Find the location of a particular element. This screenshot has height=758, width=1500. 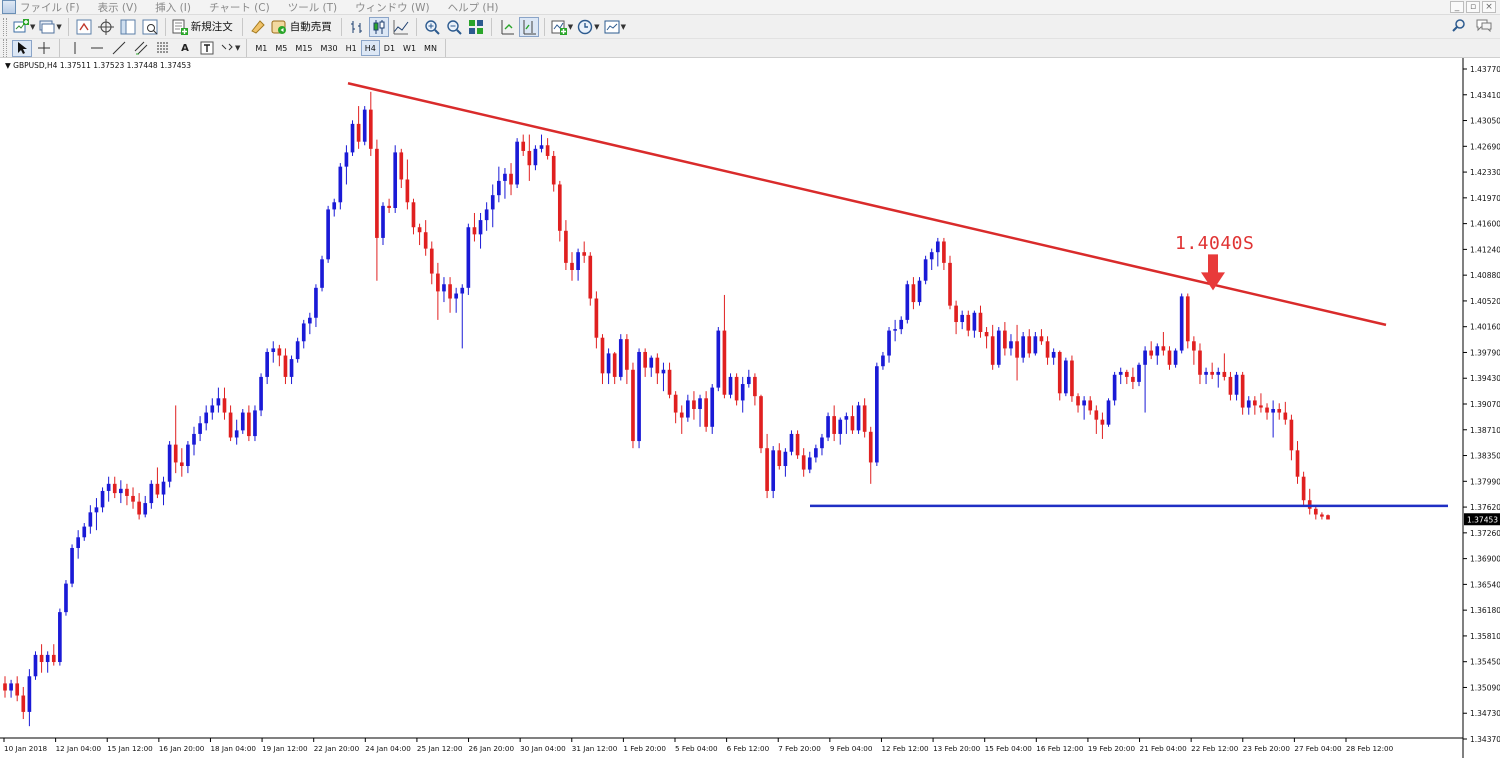

y-tick-label: 1.34730 is located at coordinates (1485, 713).